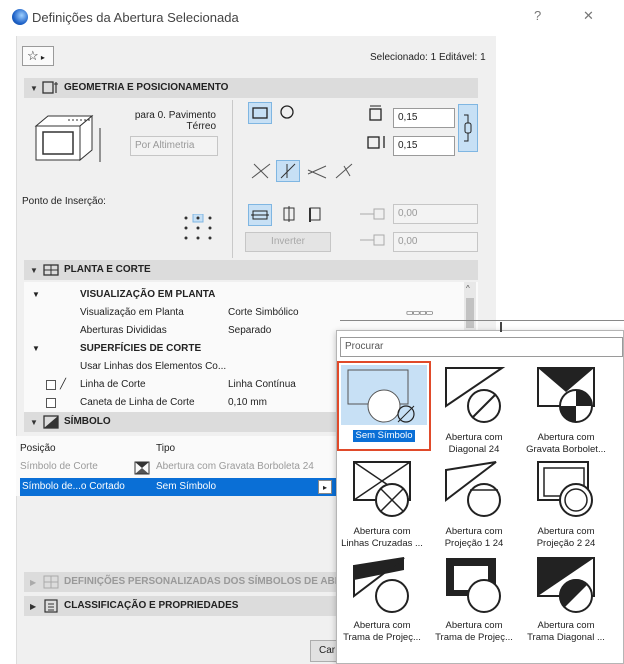 This screenshot has width=624, height=664. What do you see at coordinates (435, 214) in the screenshot?
I see `offset-1-input: 0,00` at bounding box center [435, 214].